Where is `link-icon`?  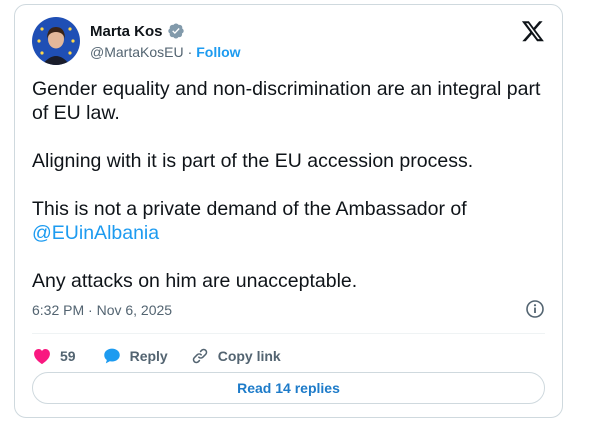 link-icon is located at coordinates (200, 356).